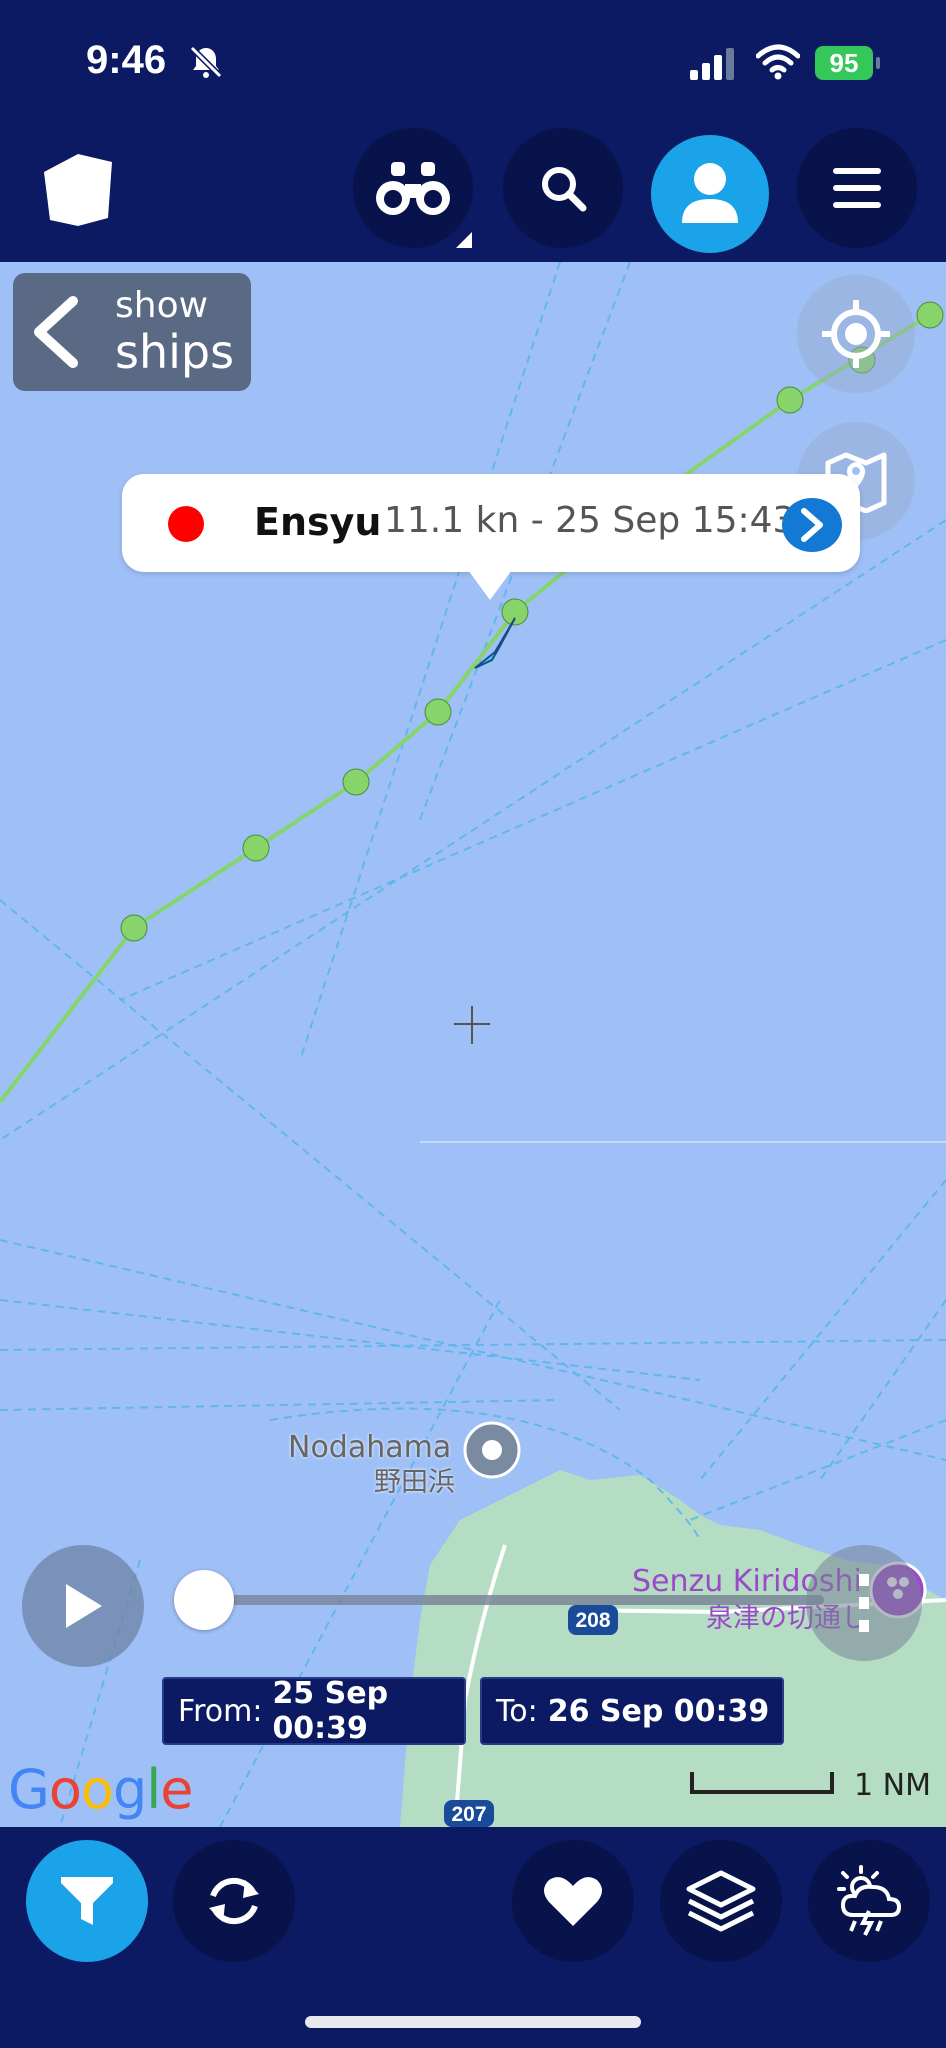  What do you see at coordinates (590, 520) in the screenshot?
I see `vessel-info: 11.1 kn - 25 Sep 15:43` at bounding box center [590, 520].